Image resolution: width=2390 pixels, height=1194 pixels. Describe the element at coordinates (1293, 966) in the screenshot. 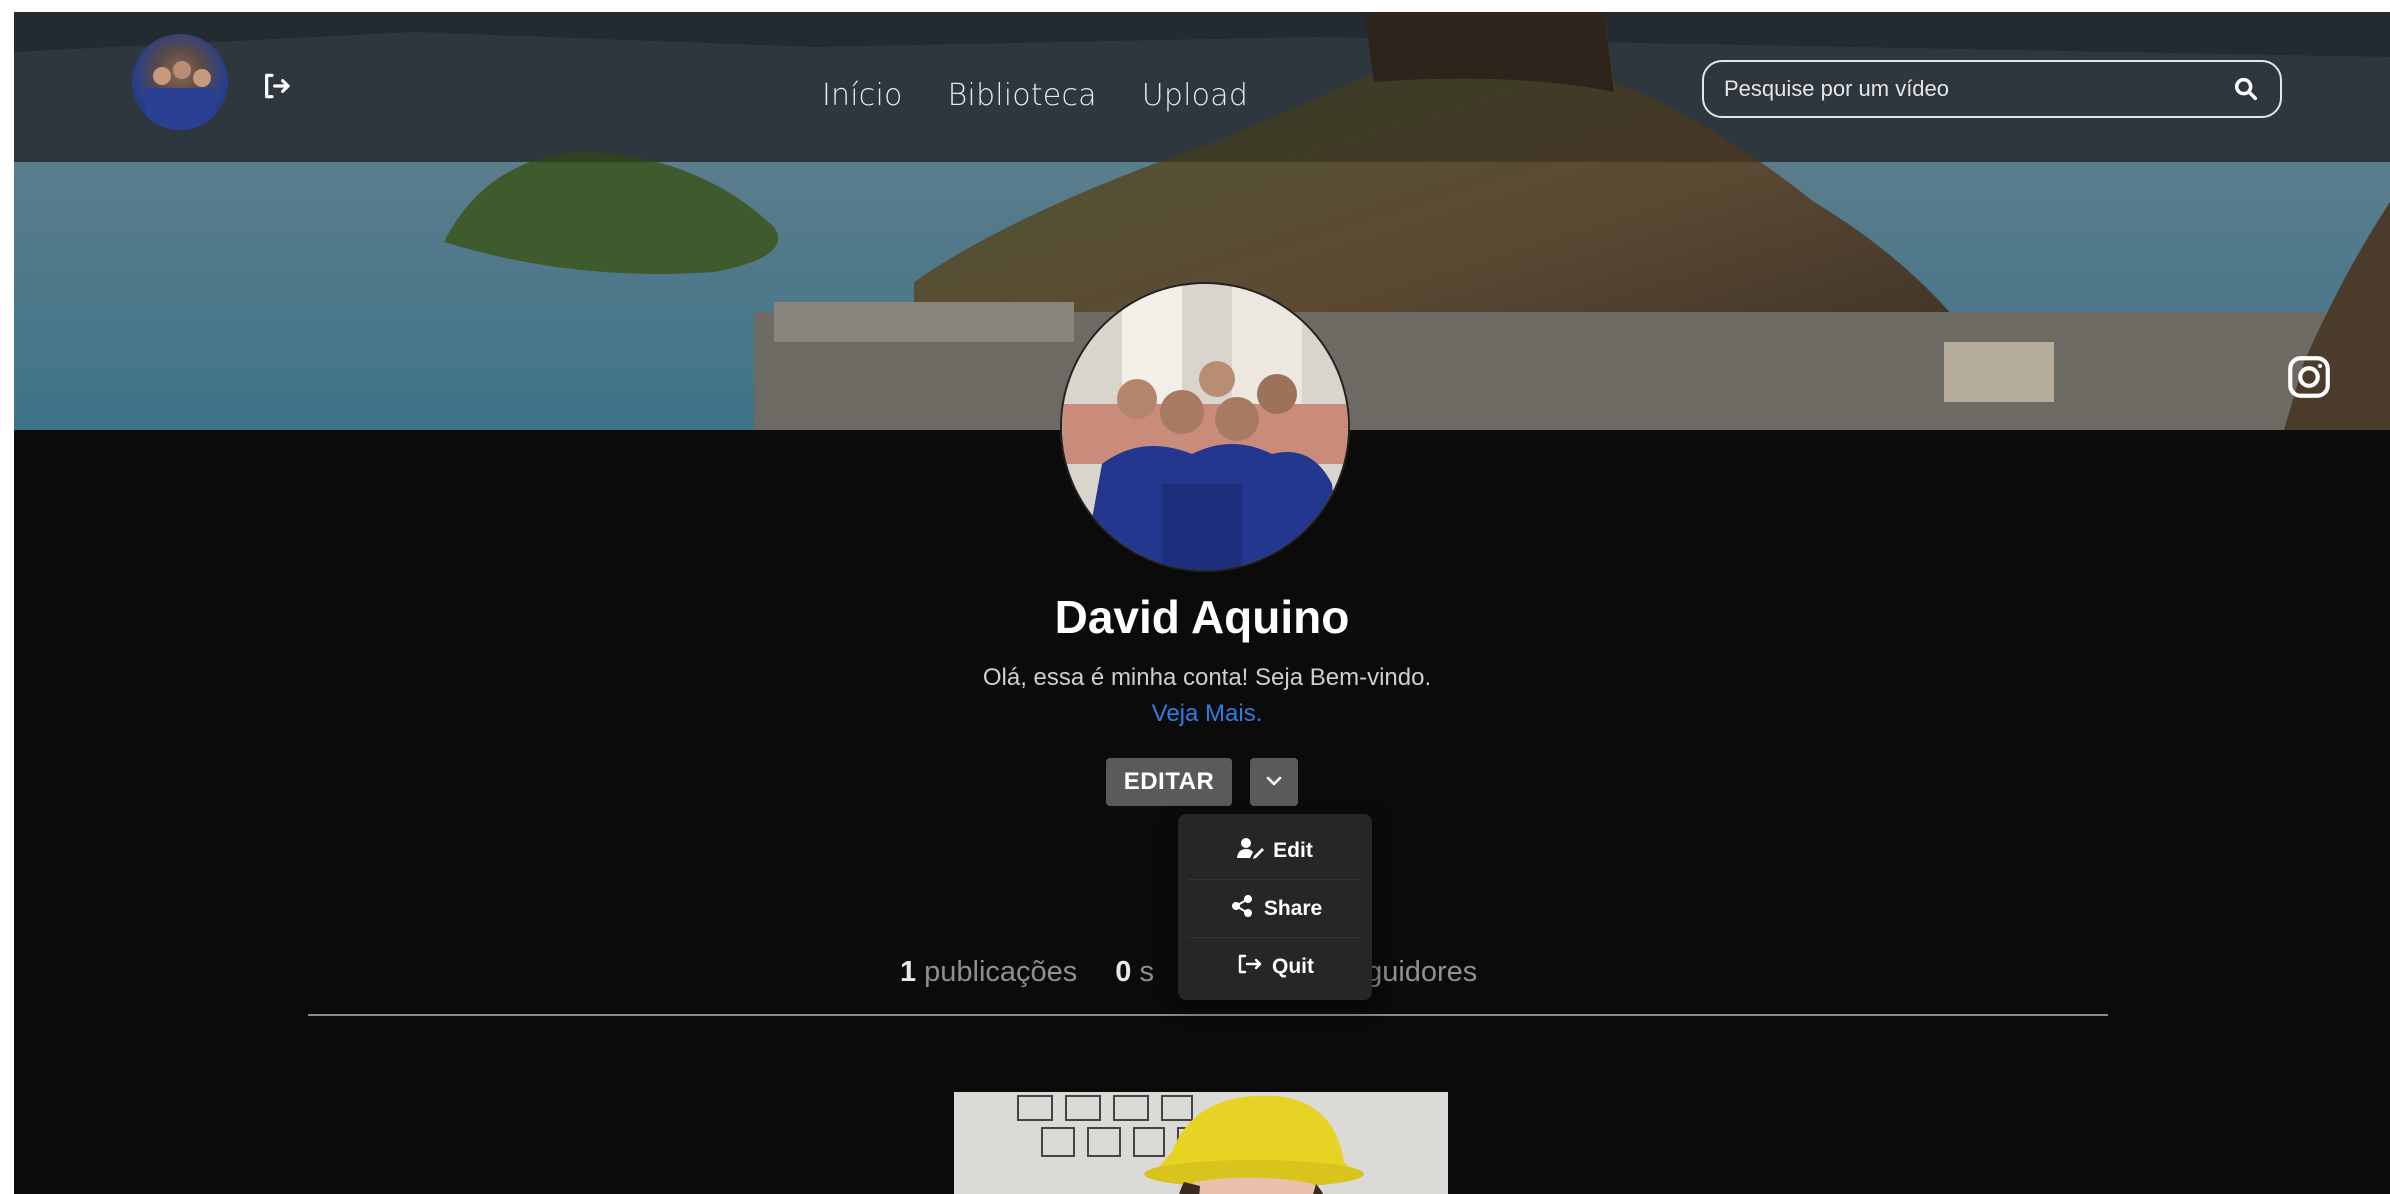

I see `menu-item-quit-label: Quit` at that location.